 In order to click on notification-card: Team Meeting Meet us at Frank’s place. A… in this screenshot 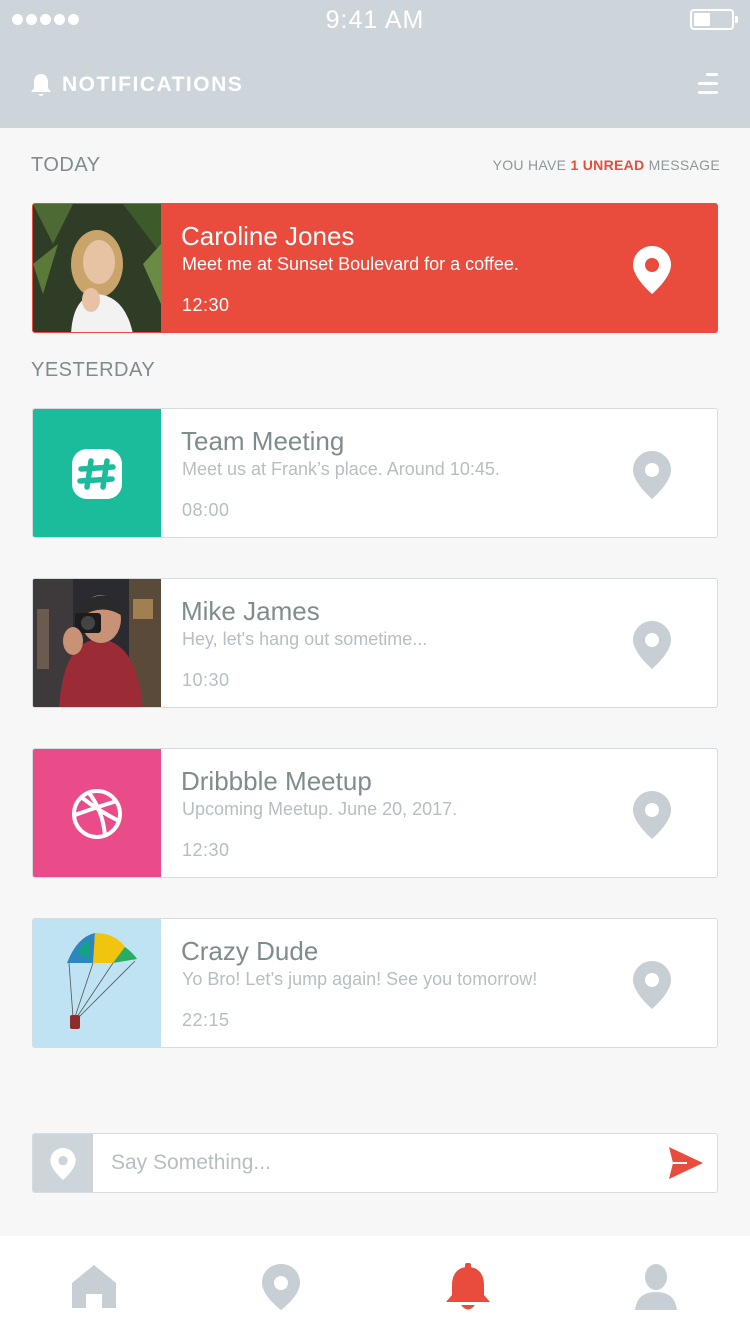, I will do `click(375, 473)`.